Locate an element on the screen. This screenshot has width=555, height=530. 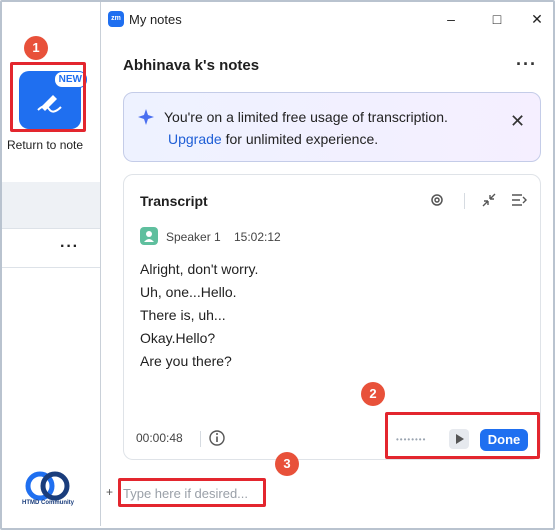
speaker-avatar is located at coordinates (149, 236).